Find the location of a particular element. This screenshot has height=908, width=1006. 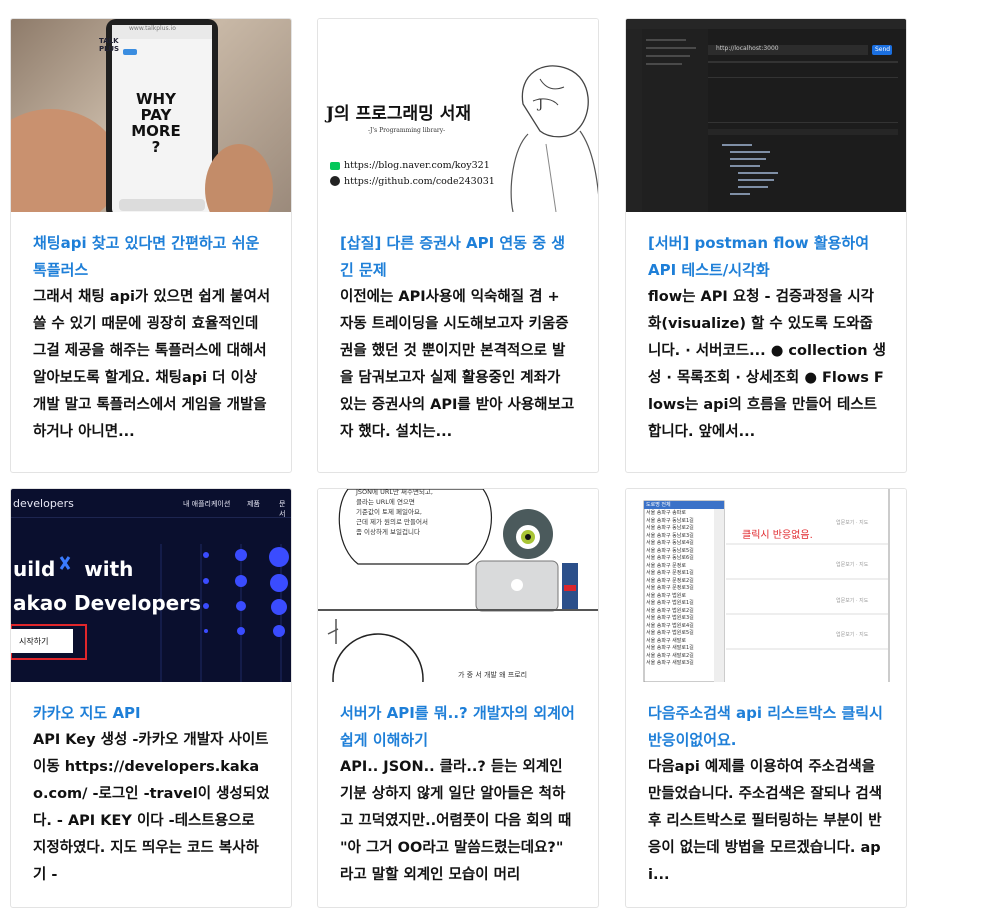

nav-products: 제품 is located at coordinates (253, 504).